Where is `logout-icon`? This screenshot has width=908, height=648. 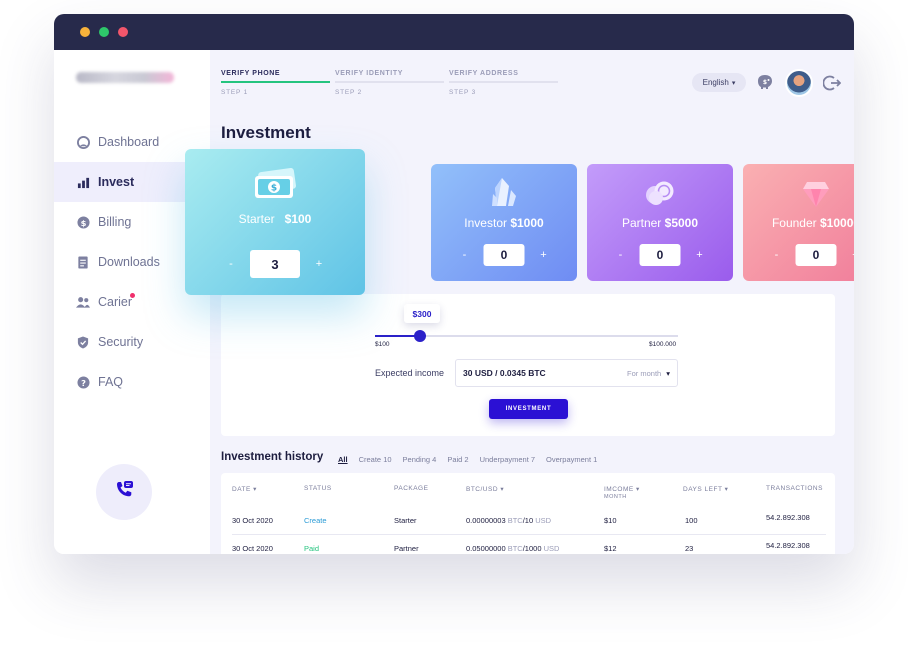 logout-icon is located at coordinates (832, 83).